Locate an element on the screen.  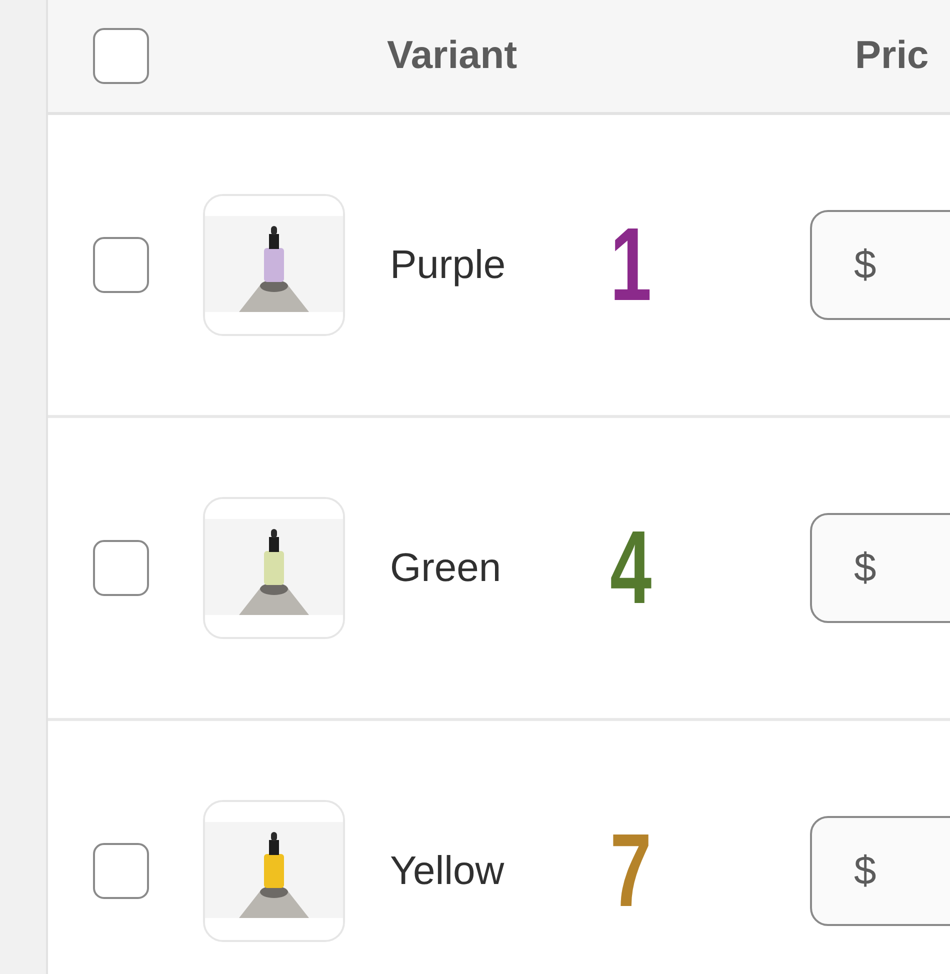
column-header: Pric is located at coordinates (892, 56).